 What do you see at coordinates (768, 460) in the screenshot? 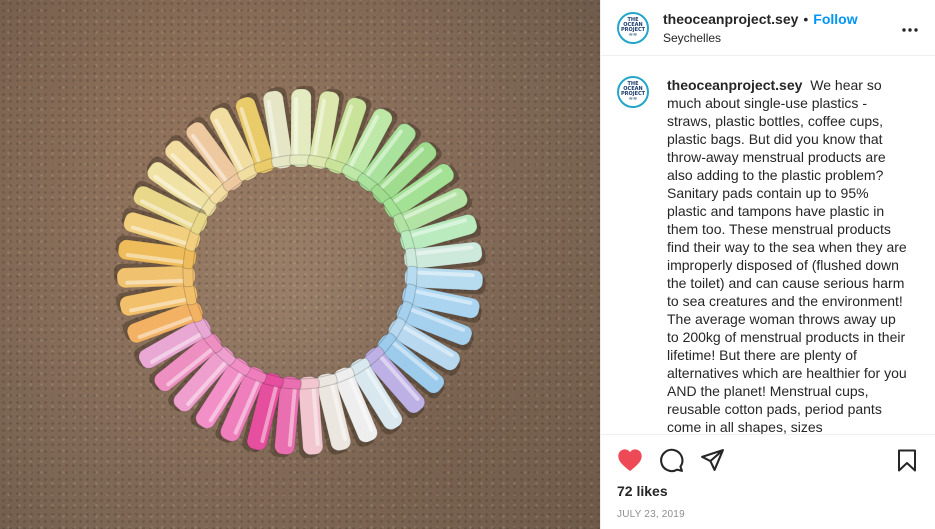
I see `action-icons-row` at bounding box center [768, 460].